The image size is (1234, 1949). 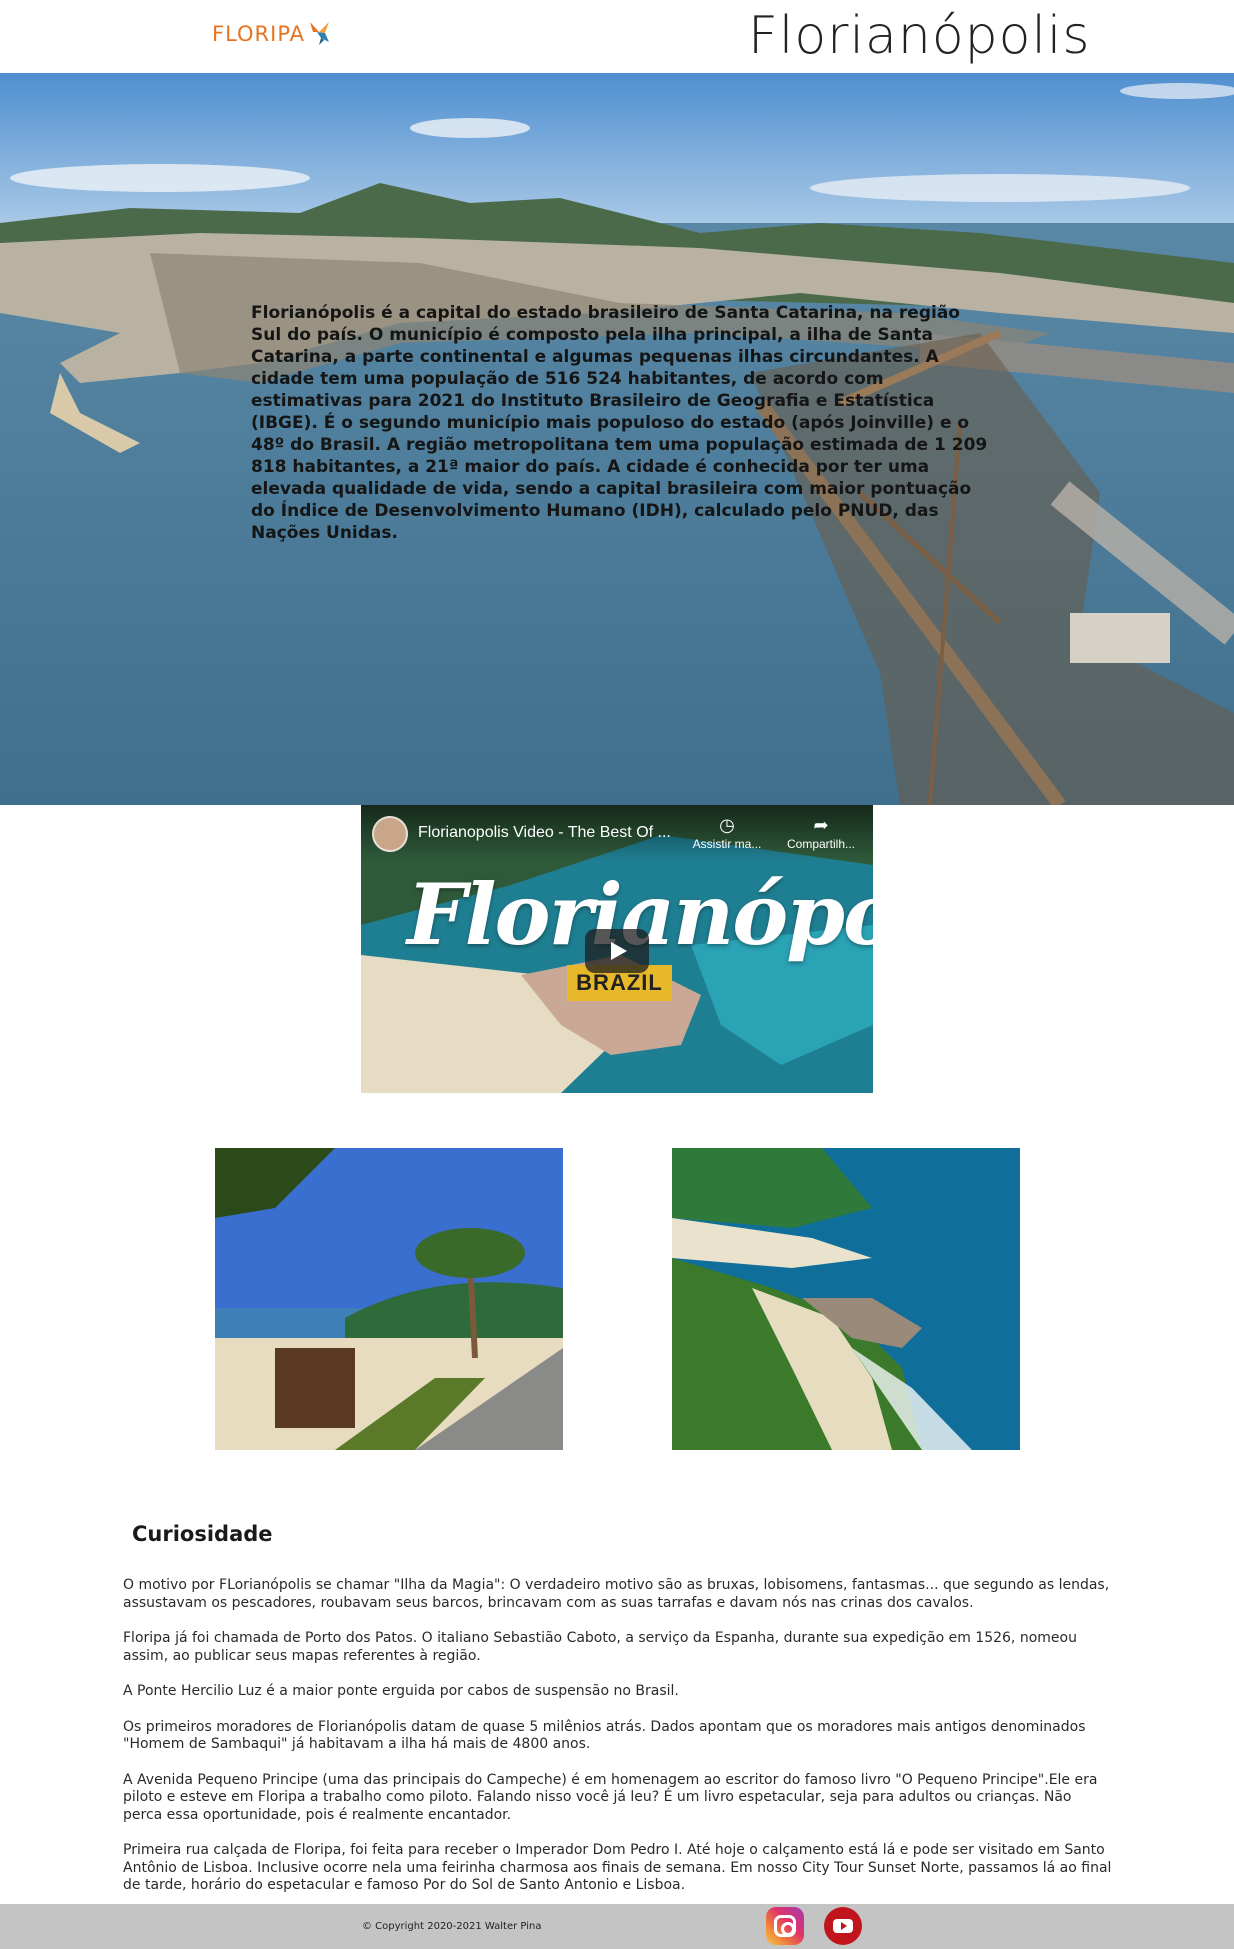 I want to click on site-logo: FLORIPA, so click(x=272, y=34).